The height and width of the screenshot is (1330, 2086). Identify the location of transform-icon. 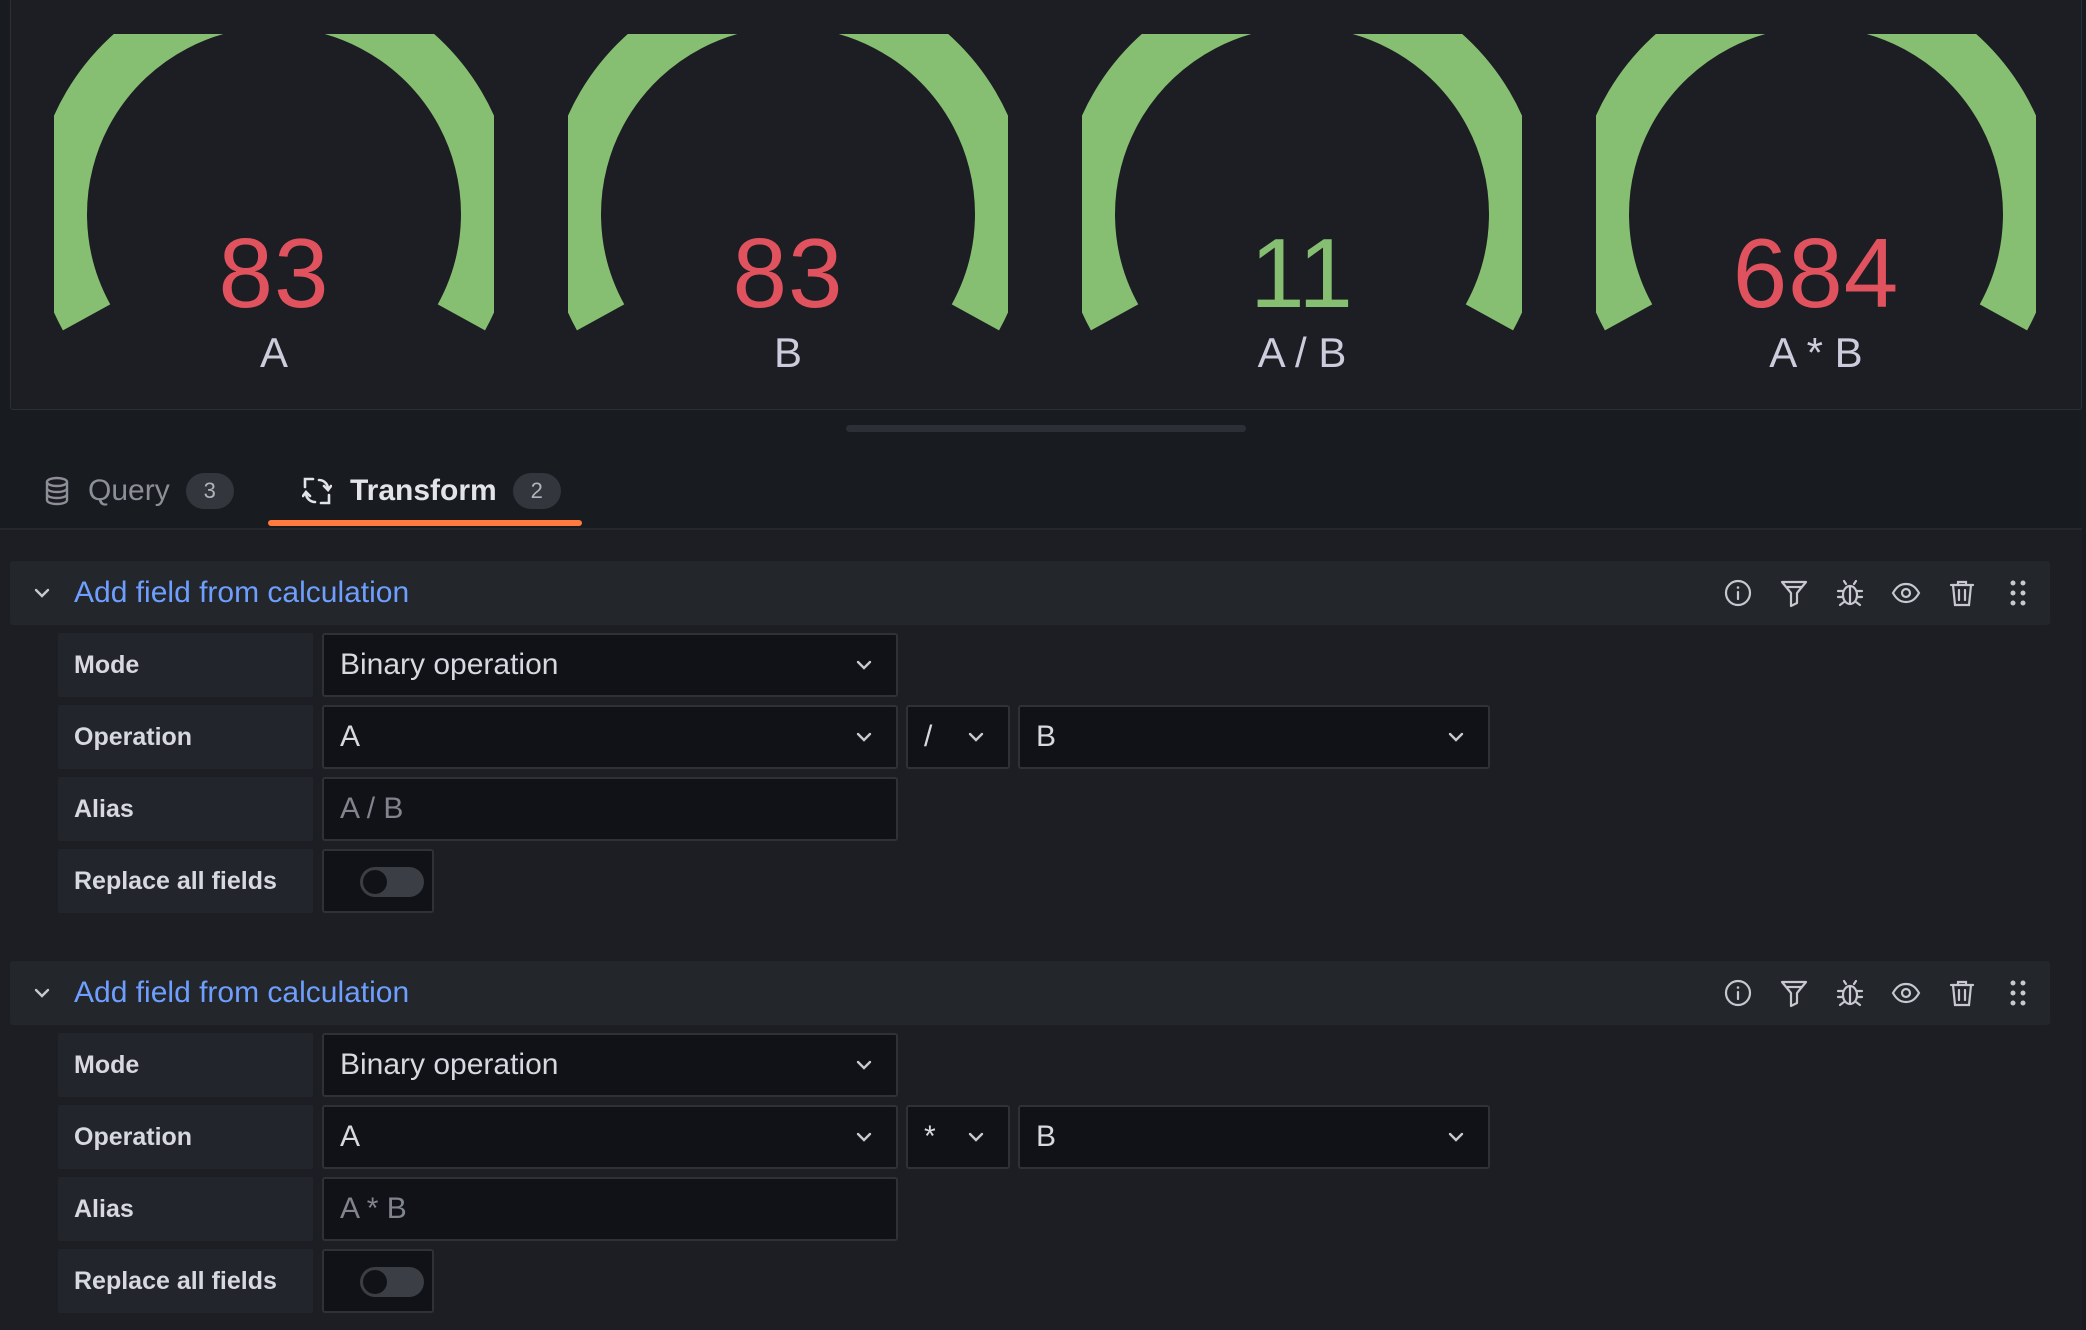
(317, 491).